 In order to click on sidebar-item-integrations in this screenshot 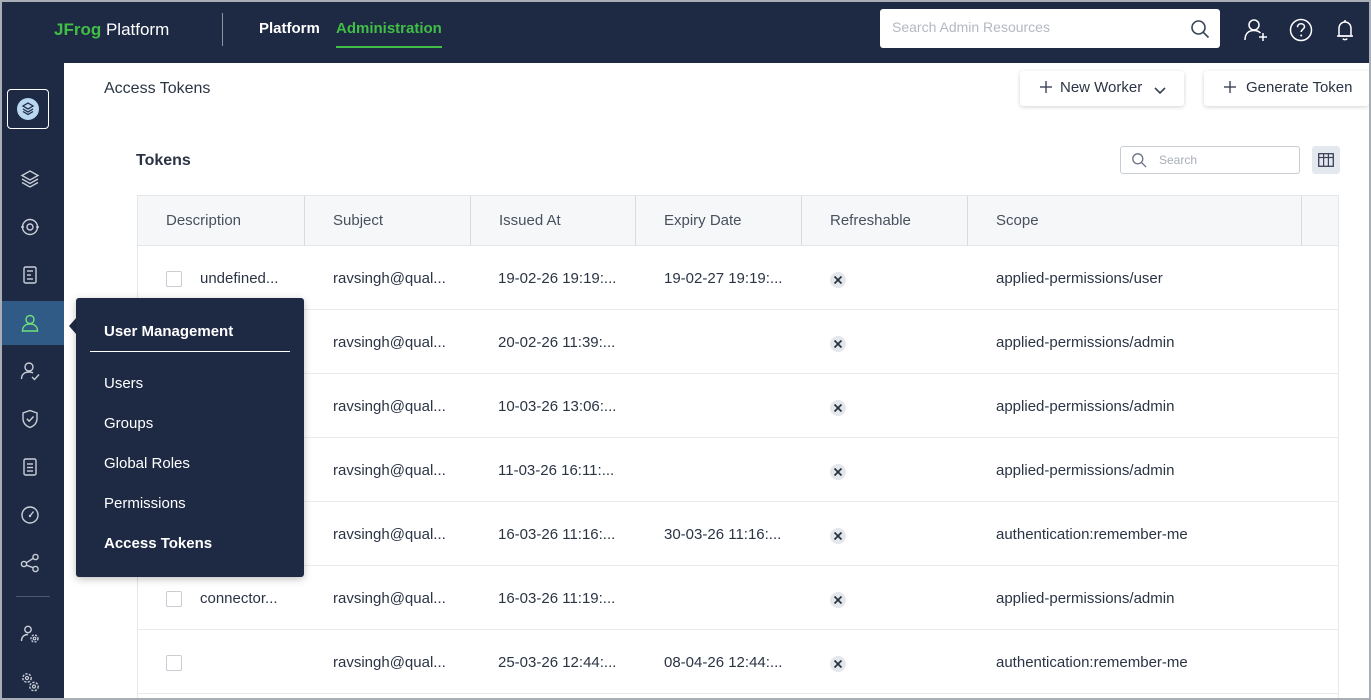, I will do `click(33, 563)`.